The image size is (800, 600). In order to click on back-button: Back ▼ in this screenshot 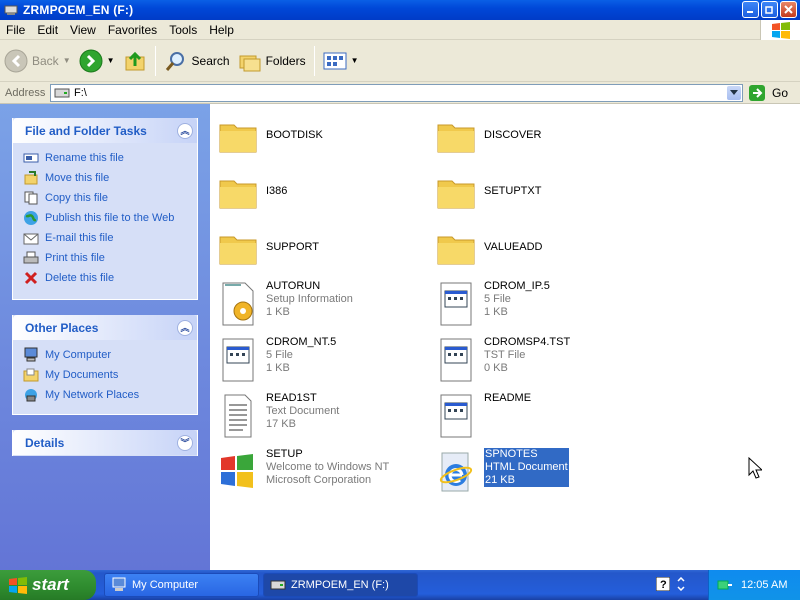, I will do `click(37, 61)`.